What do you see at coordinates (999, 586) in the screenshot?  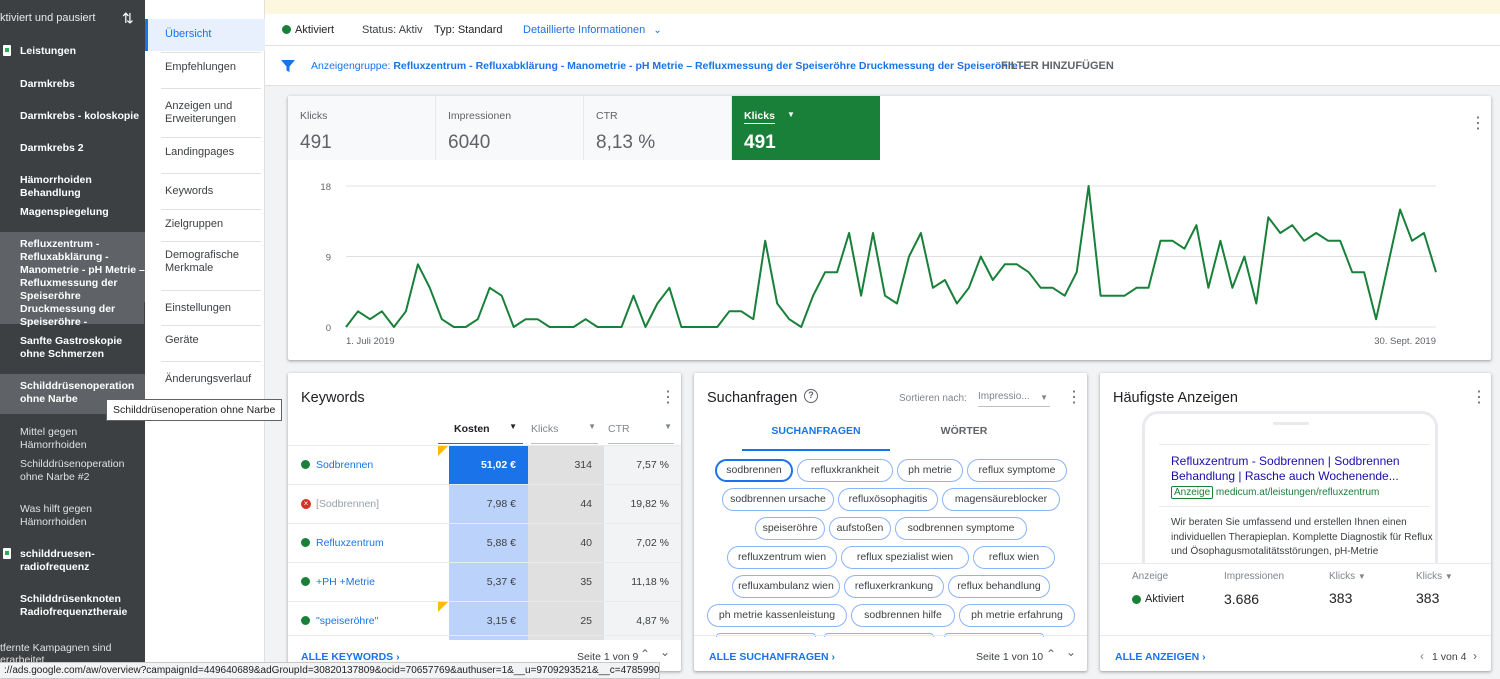 I see `search-term-chip: reflux behandlung` at bounding box center [999, 586].